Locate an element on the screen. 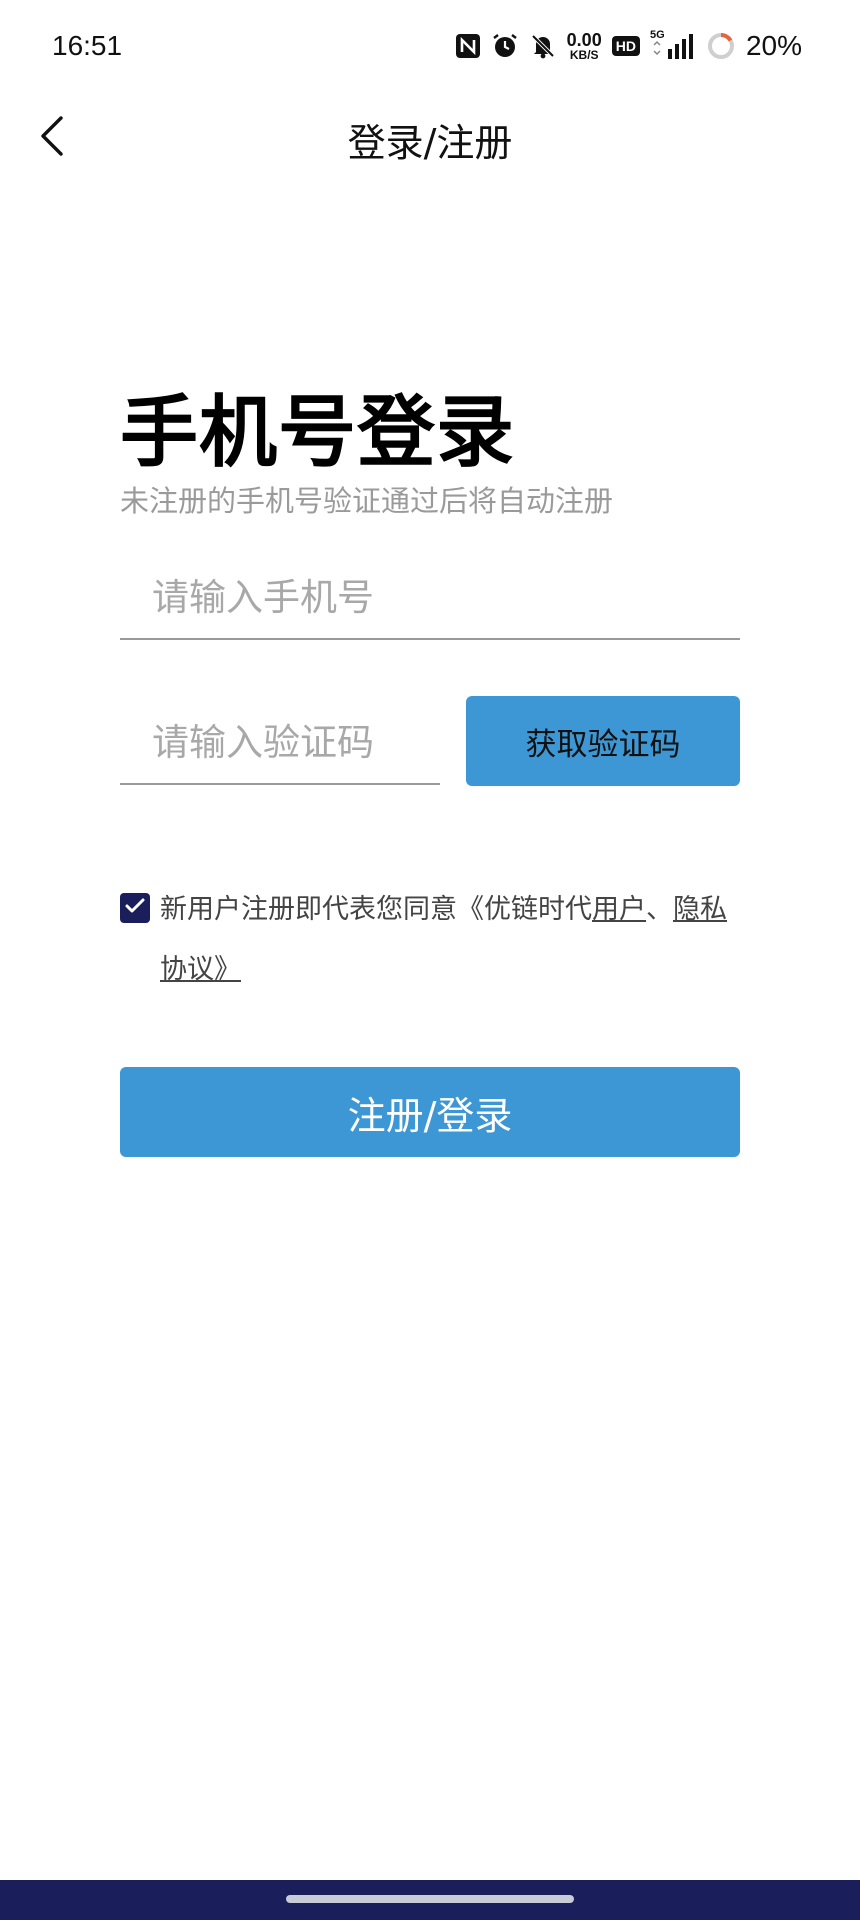 The height and width of the screenshot is (1920, 860). user-agreement-link: 用户 is located at coordinates (619, 909).